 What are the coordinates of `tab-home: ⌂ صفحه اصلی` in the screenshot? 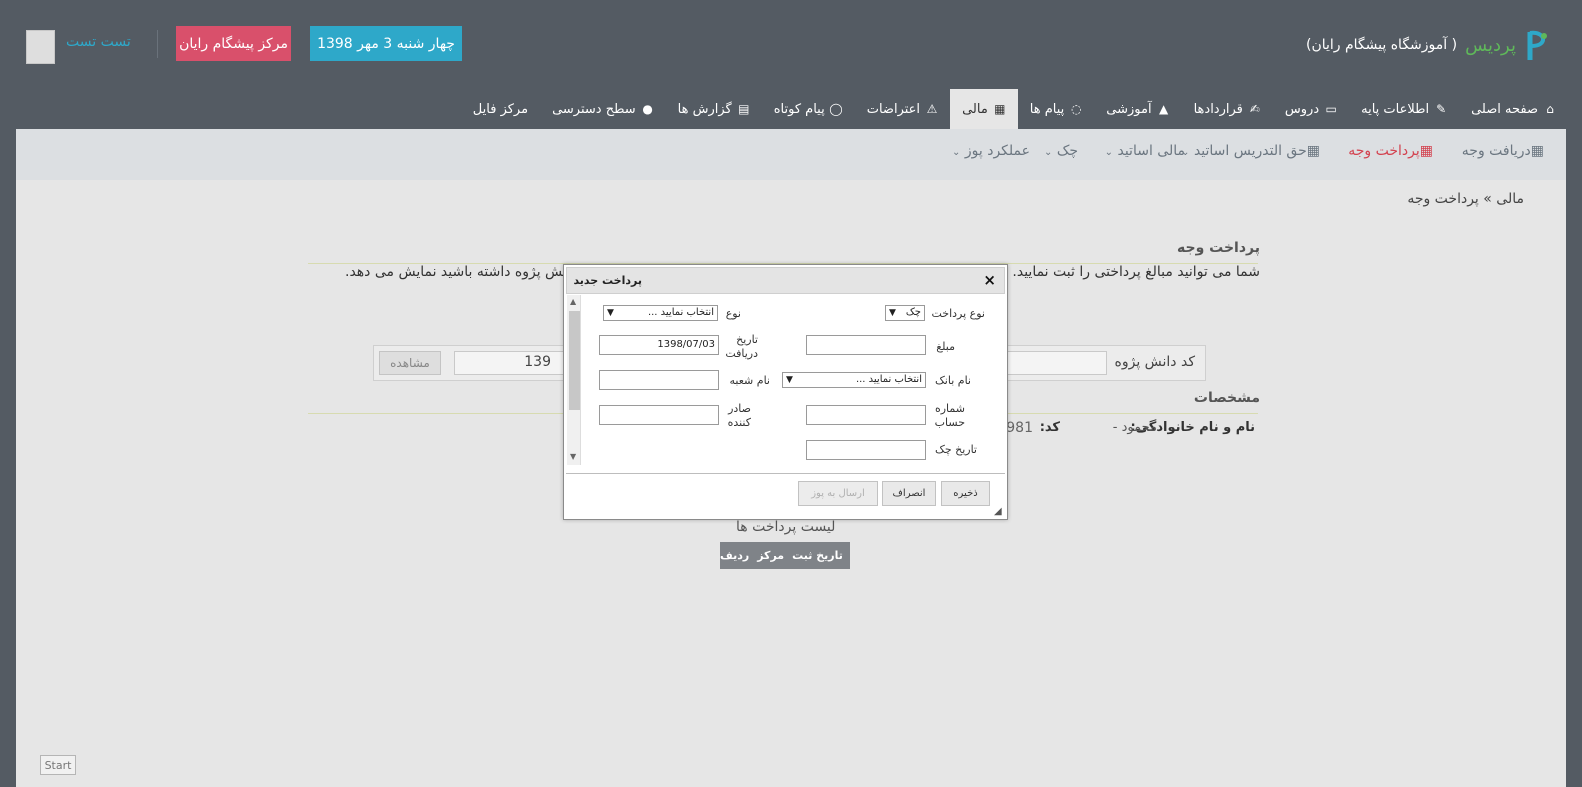 It's located at (1513, 109).